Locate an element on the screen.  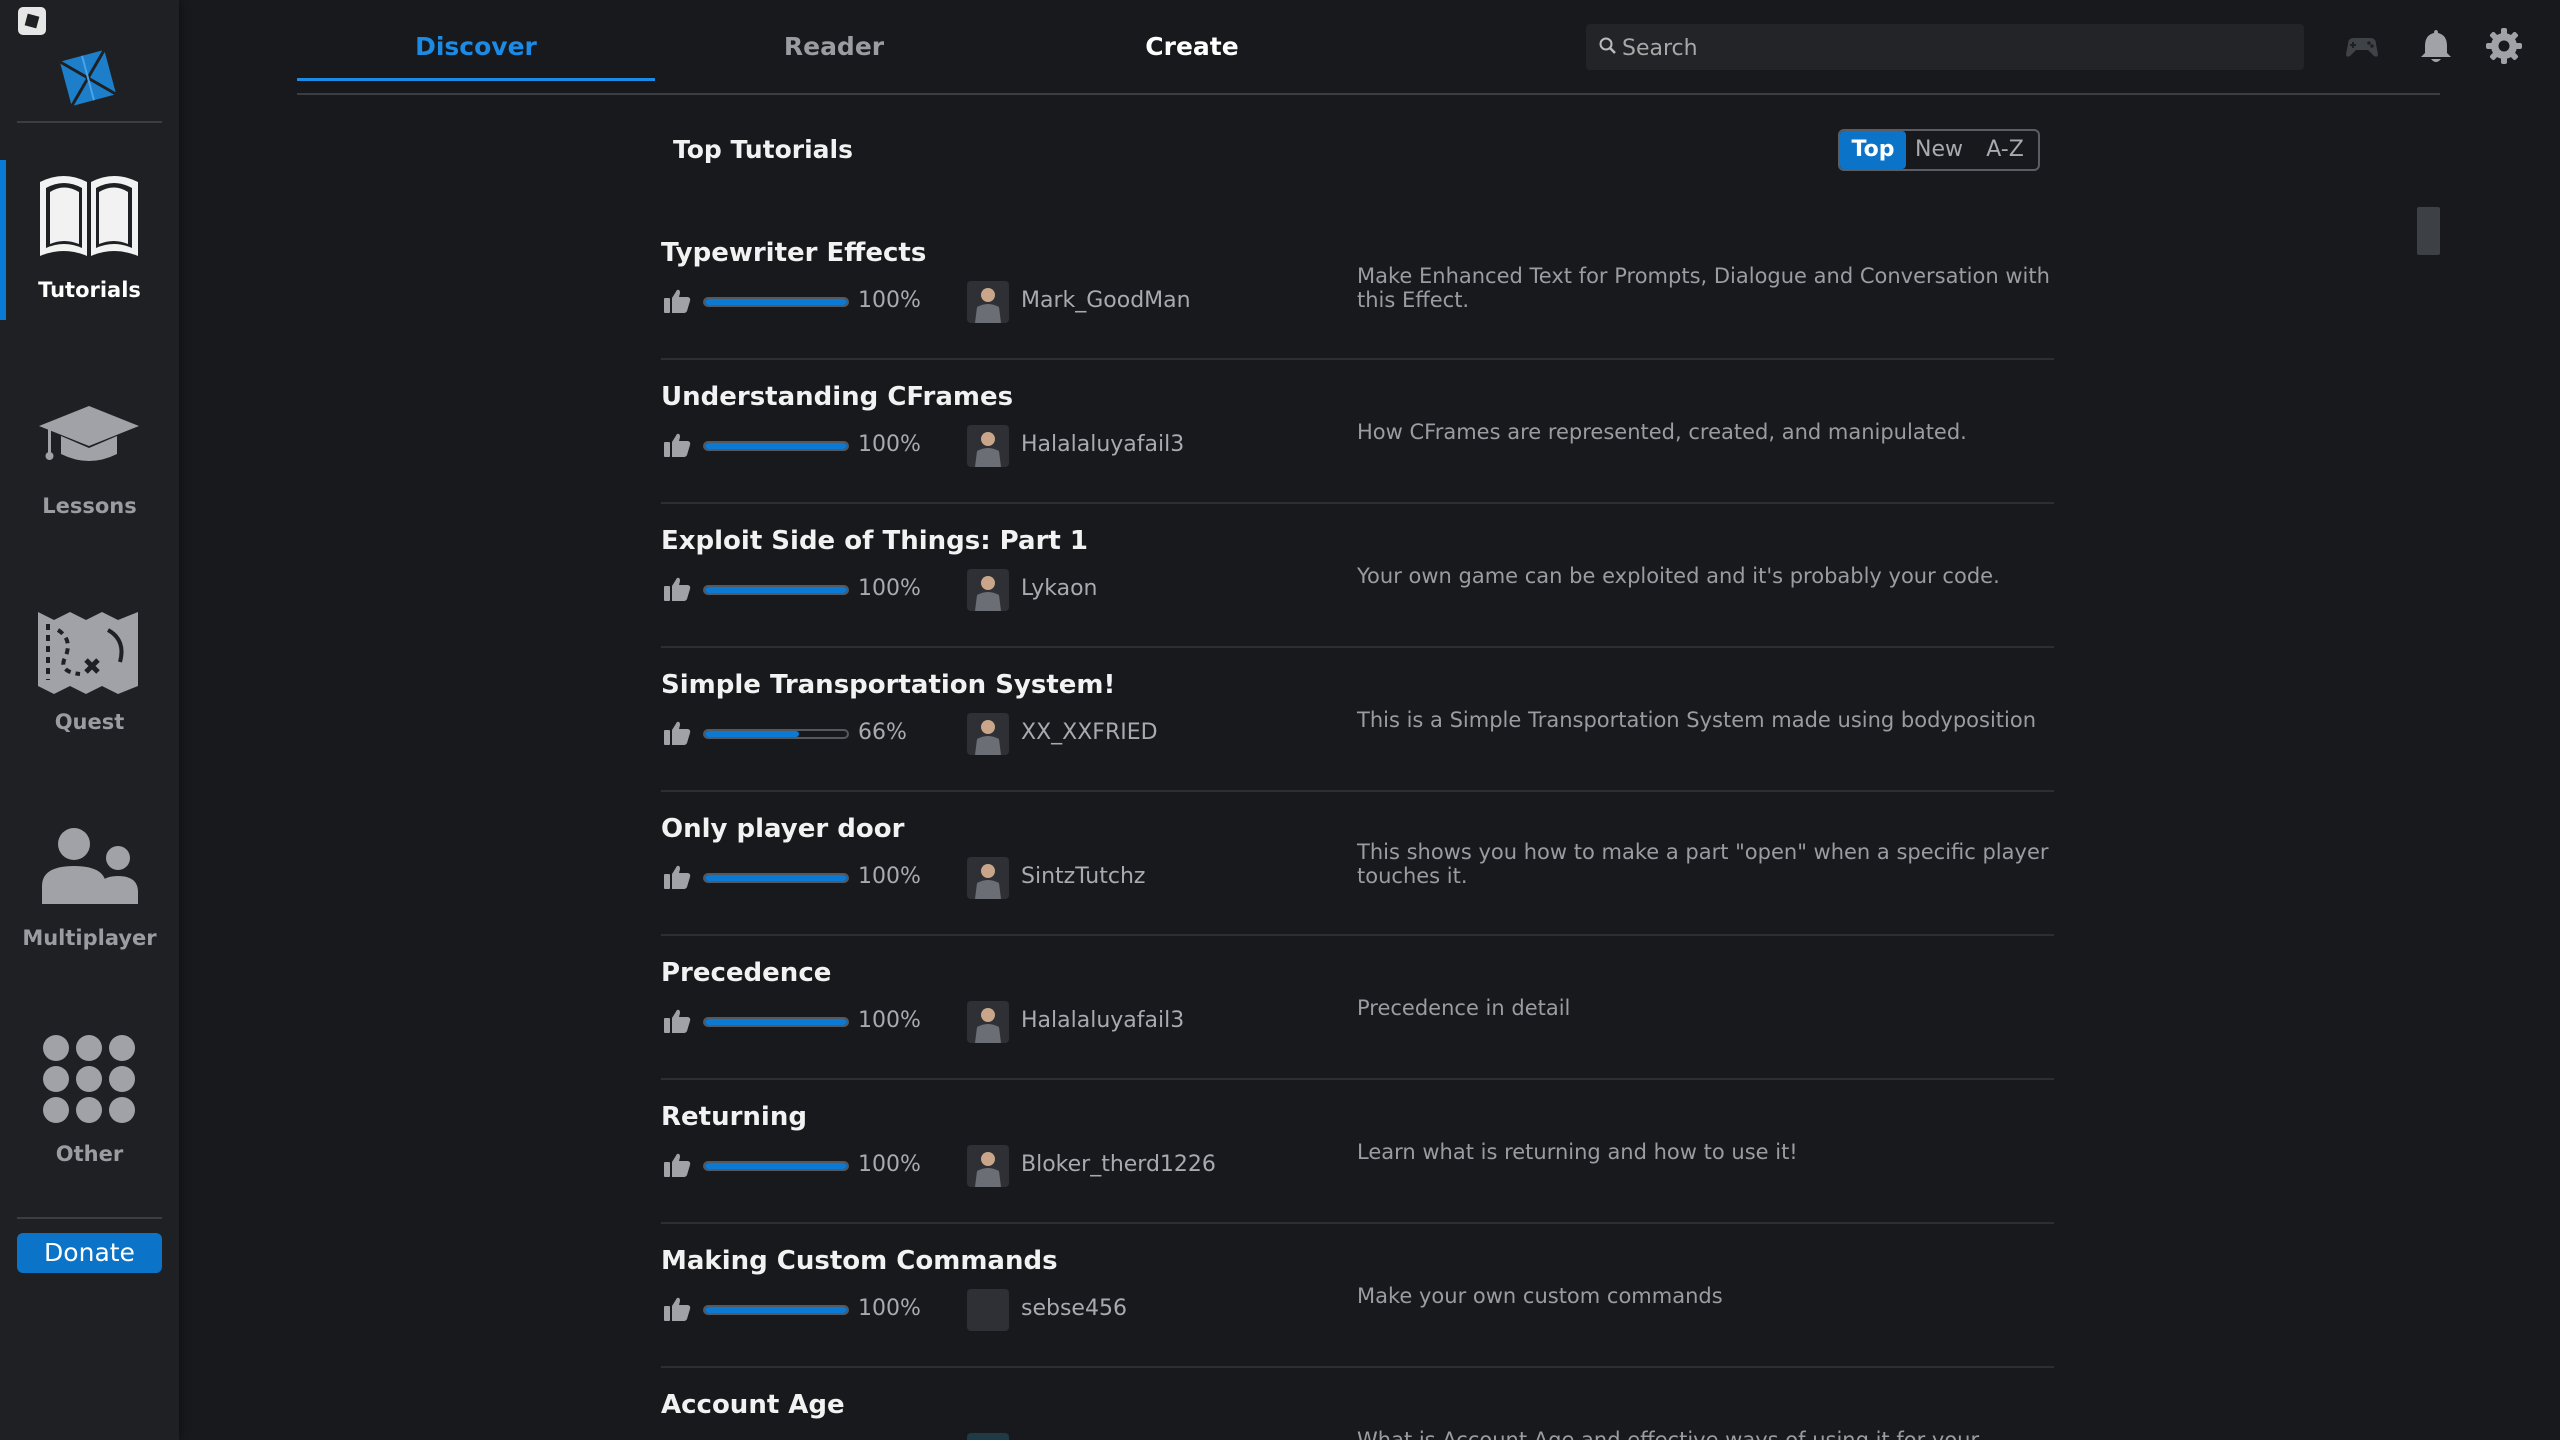
header-divider is located at coordinates (1368, 94).